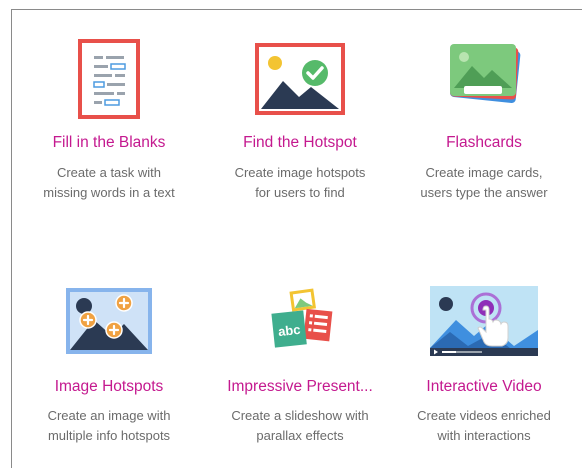 Image resolution: width=582 pixels, height=469 pixels. What do you see at coordinates (484, 76) in the screenshot?
I see `flashcards-icon` at bounding box center [484, 76].